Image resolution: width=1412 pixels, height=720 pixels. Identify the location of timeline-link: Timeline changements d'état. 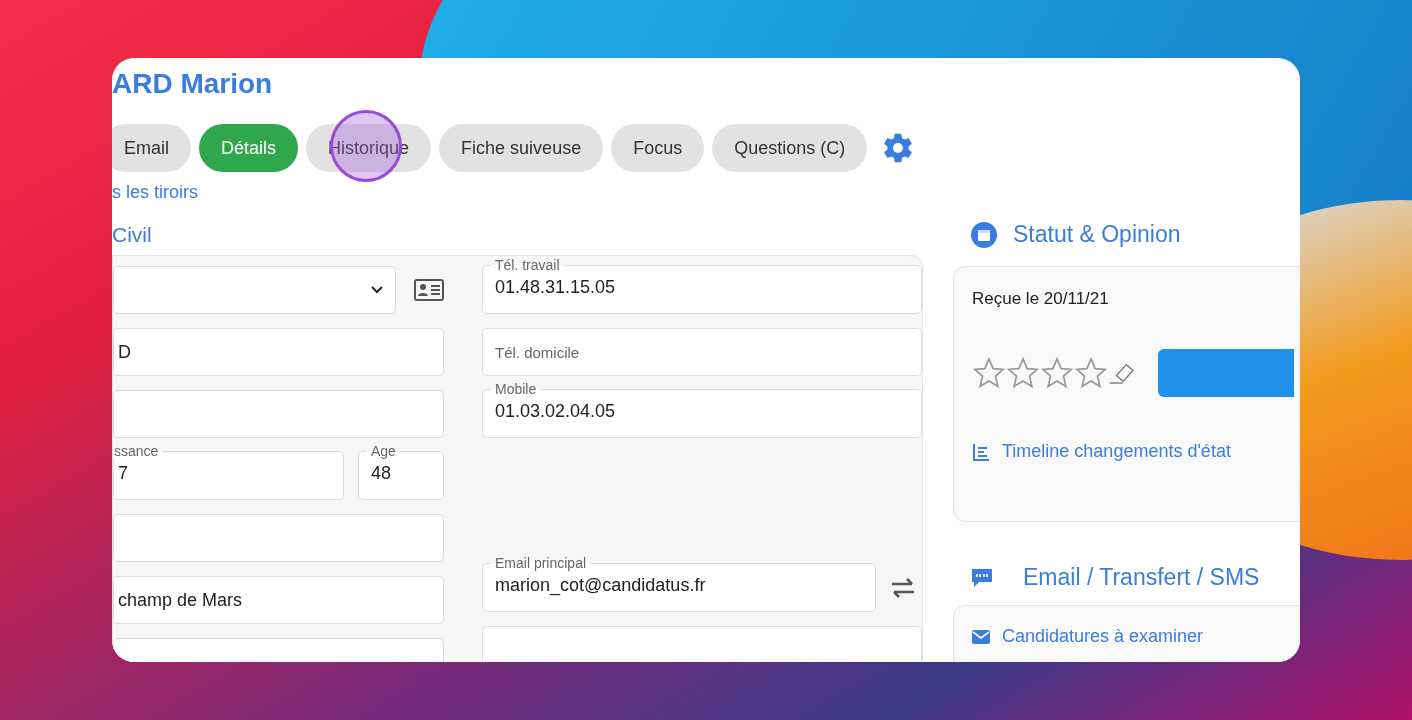
(1101, 451).